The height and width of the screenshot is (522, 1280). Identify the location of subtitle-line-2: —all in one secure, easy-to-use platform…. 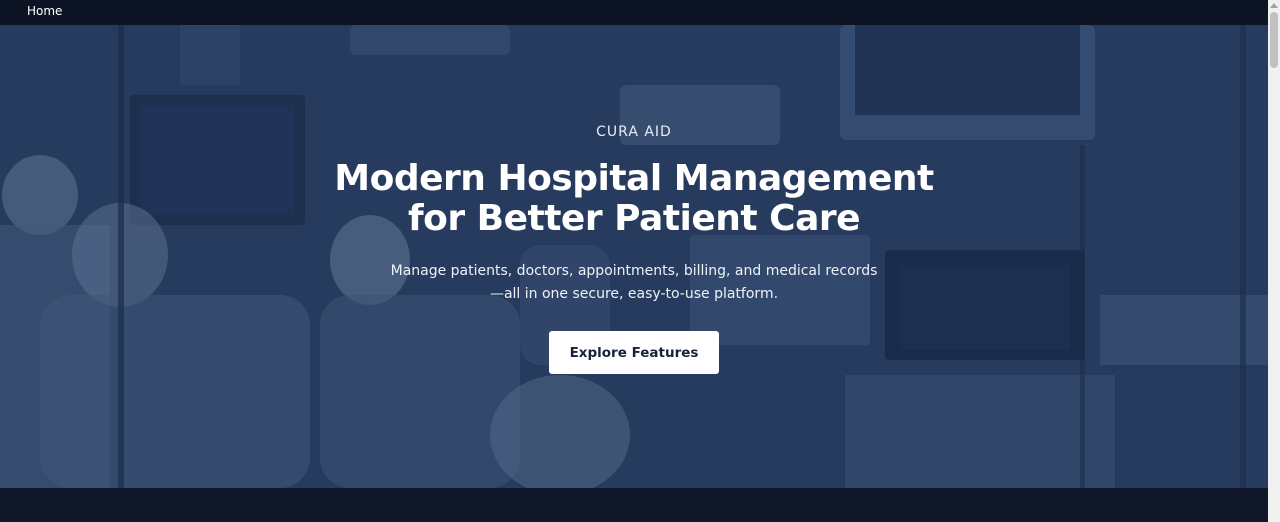
(634, 294).